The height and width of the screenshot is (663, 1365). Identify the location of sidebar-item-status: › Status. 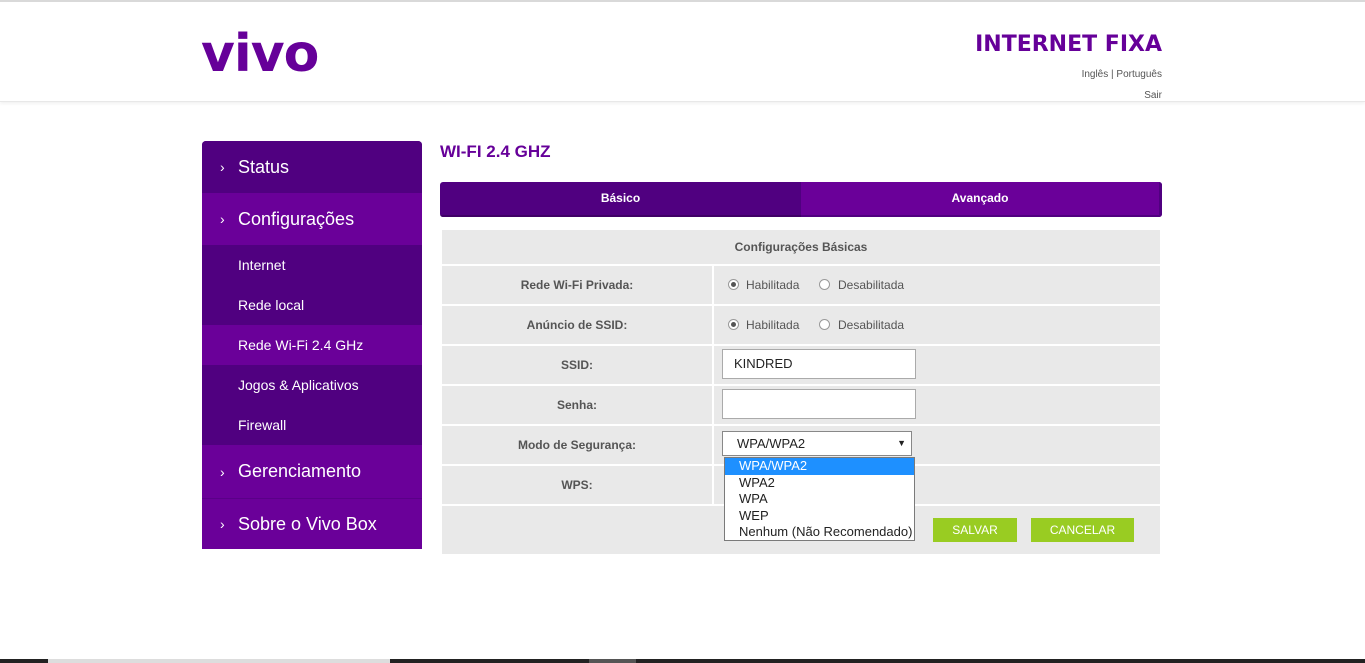
(312, 167).